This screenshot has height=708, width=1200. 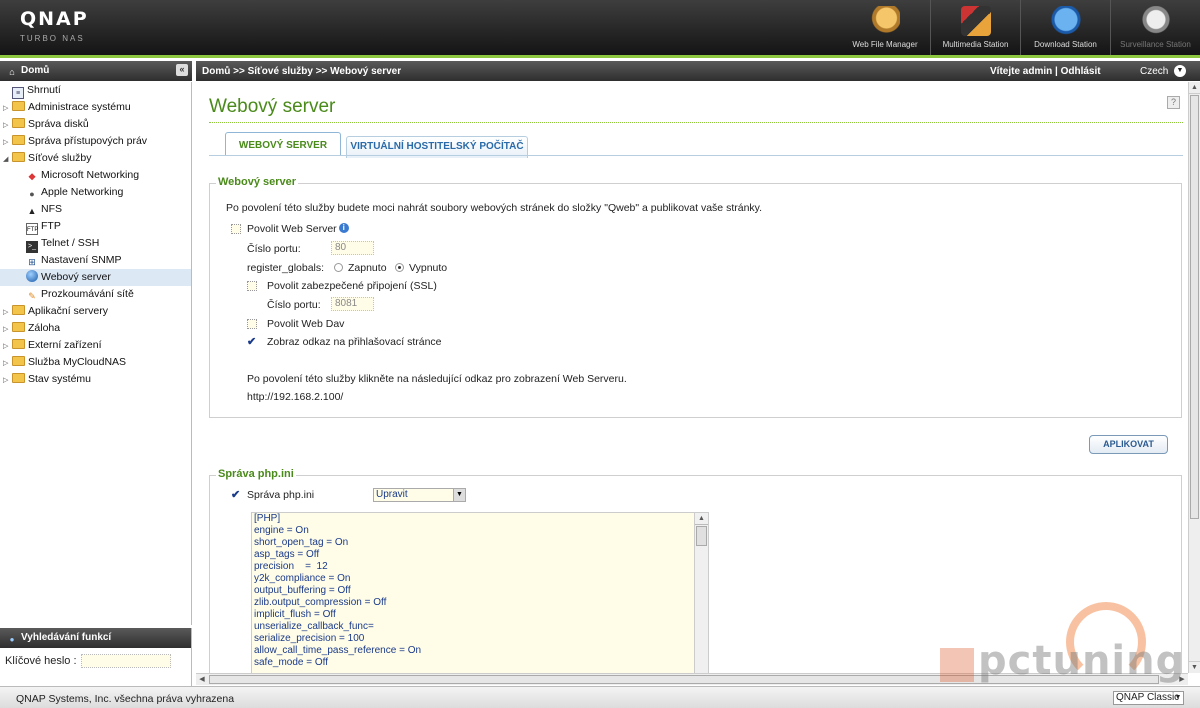 What do you see at coordinates (314, 626) in the screenshot?
I see `ini-line: unserialize_callback_func=` at bounding box center [314, 626].